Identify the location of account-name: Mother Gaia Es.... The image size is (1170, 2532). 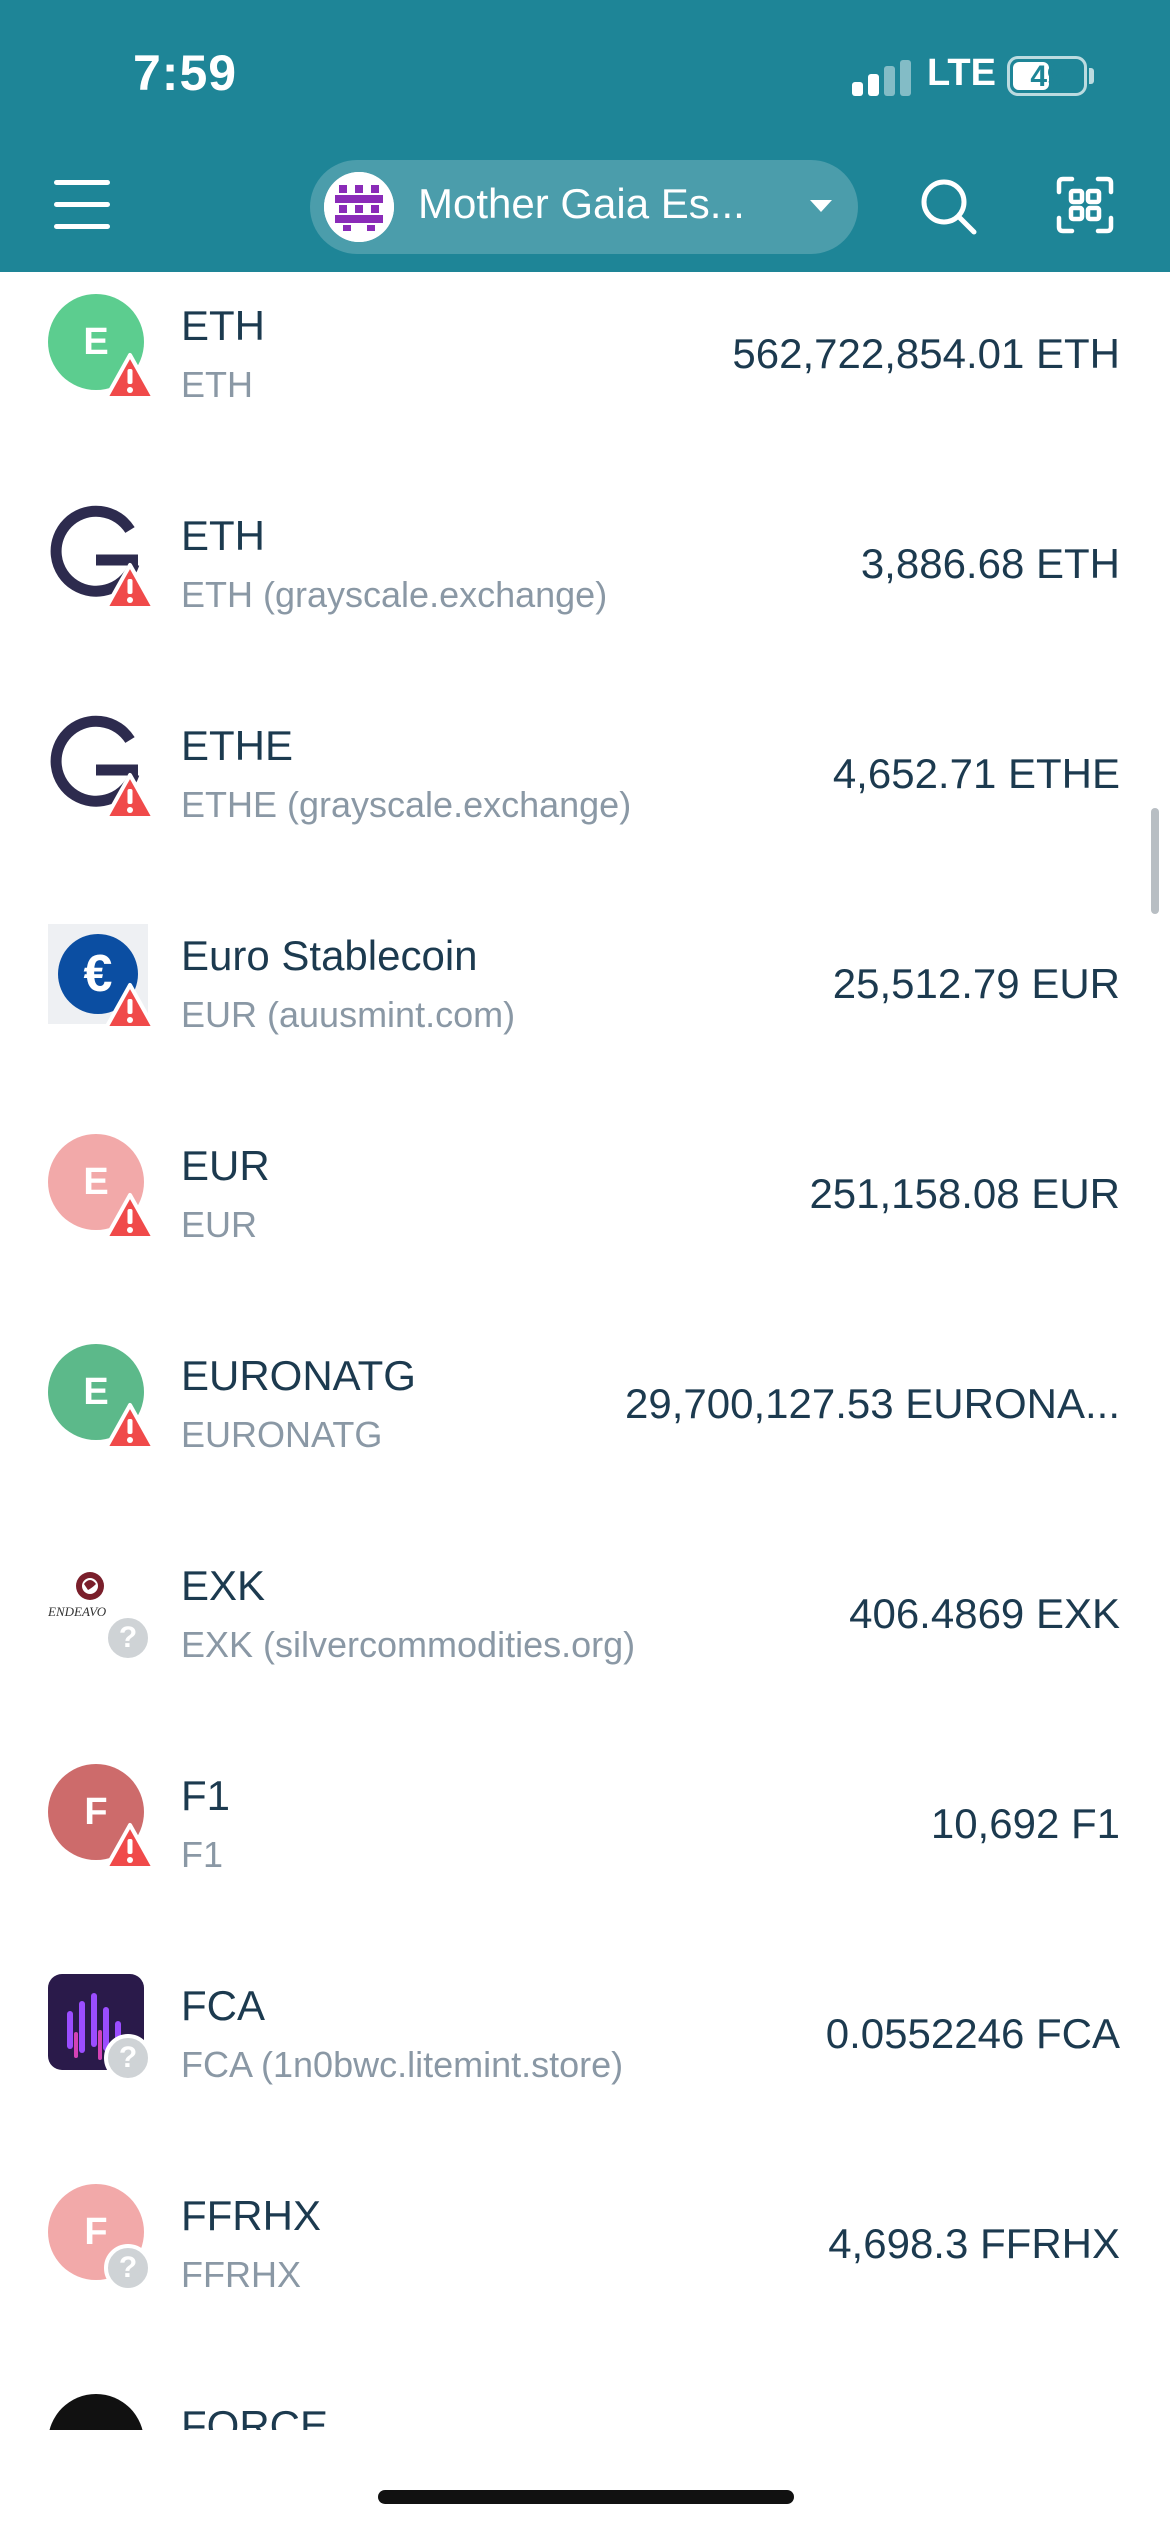
(581, 203).